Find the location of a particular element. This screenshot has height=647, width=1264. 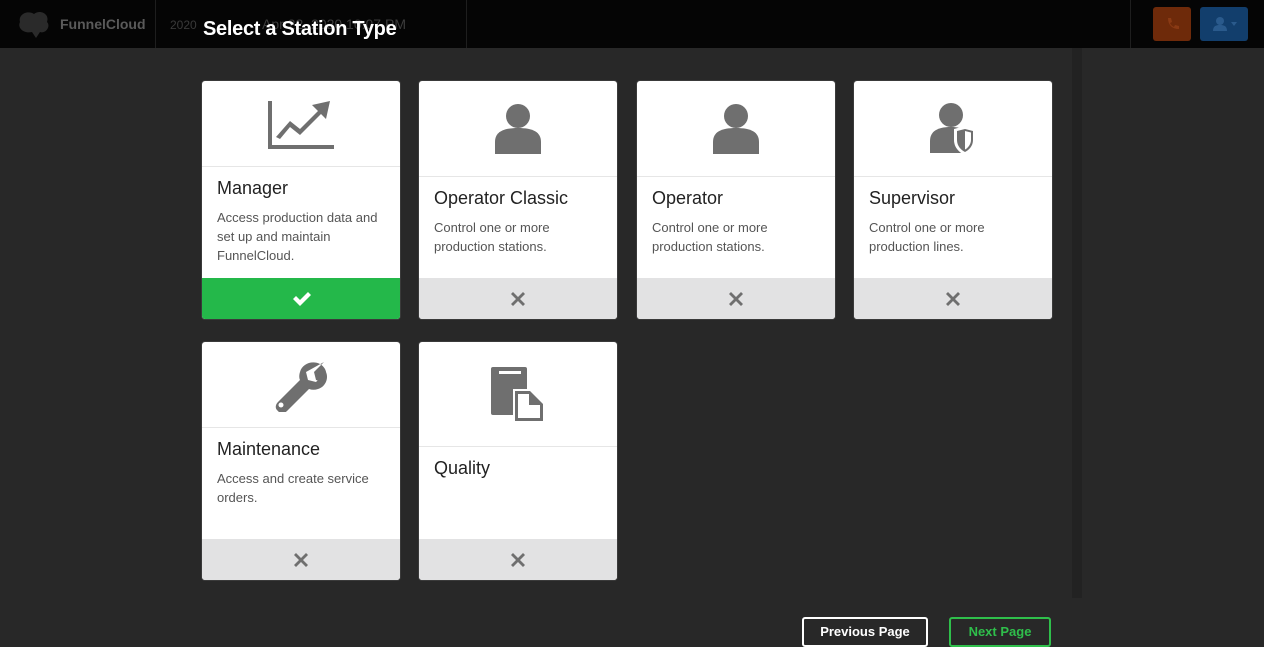

documents-icon is located at coordinates (518, 395).